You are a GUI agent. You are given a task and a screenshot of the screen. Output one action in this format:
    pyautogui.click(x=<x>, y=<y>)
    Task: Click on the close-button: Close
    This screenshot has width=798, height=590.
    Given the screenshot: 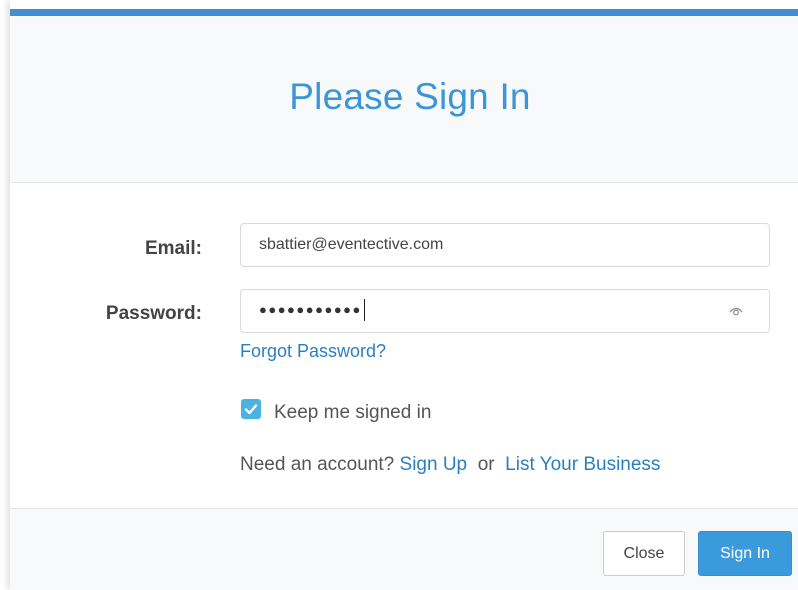 What is the action you would take?
    pyautogui.click(x=644, y=553)
    